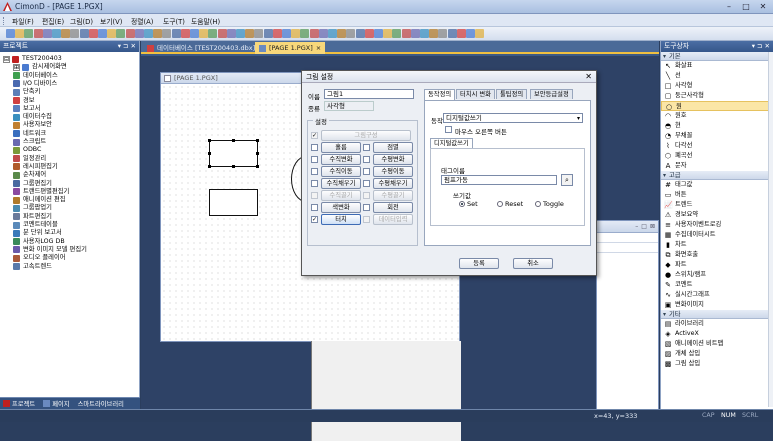 This screenshot has width=773, height=441. Describe the element at coordinates (462, 204) in the screenshot. I see `radio-set` at that location.